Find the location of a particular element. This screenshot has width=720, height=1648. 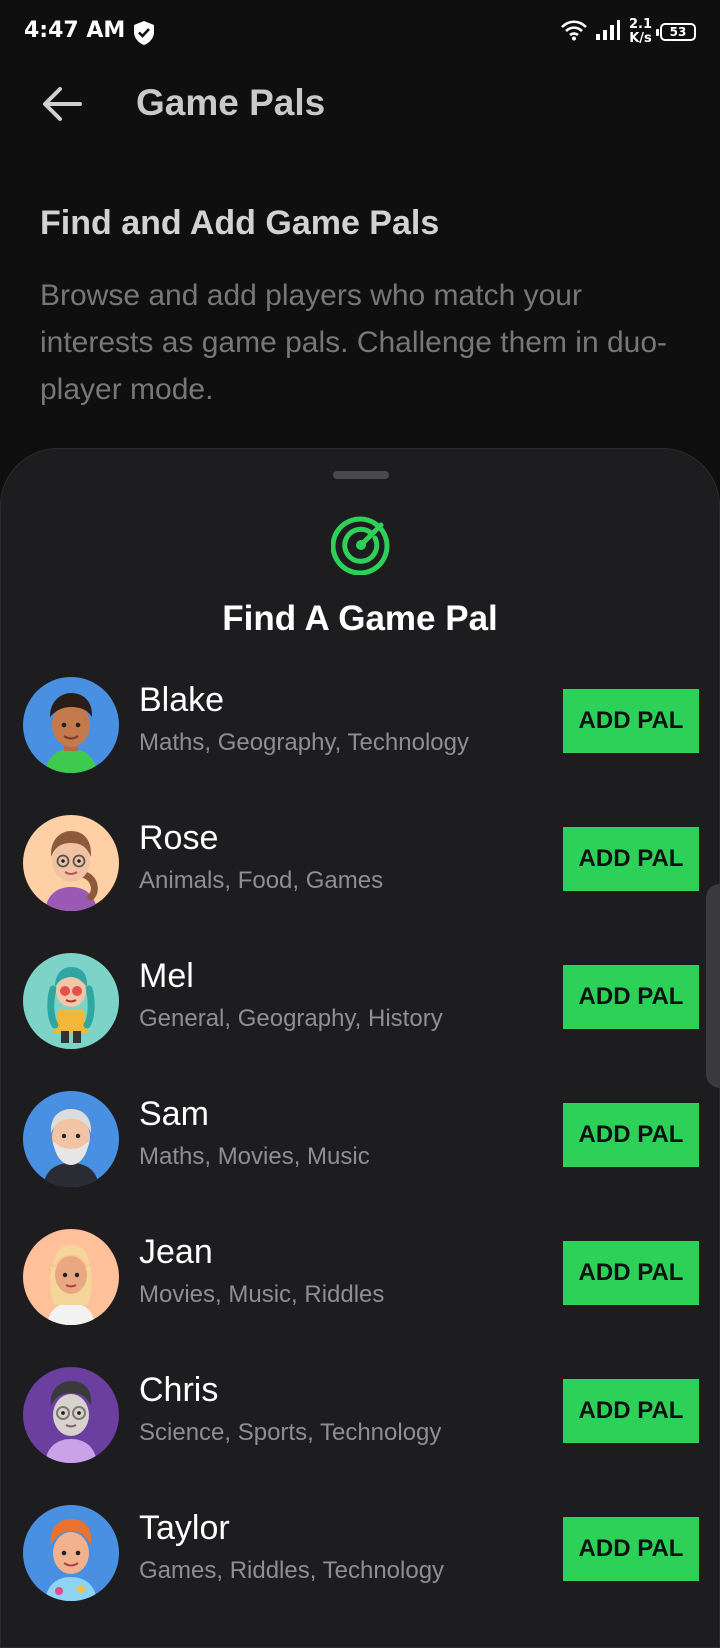

pal-name: Chris is located at coordinates (179, 1390).